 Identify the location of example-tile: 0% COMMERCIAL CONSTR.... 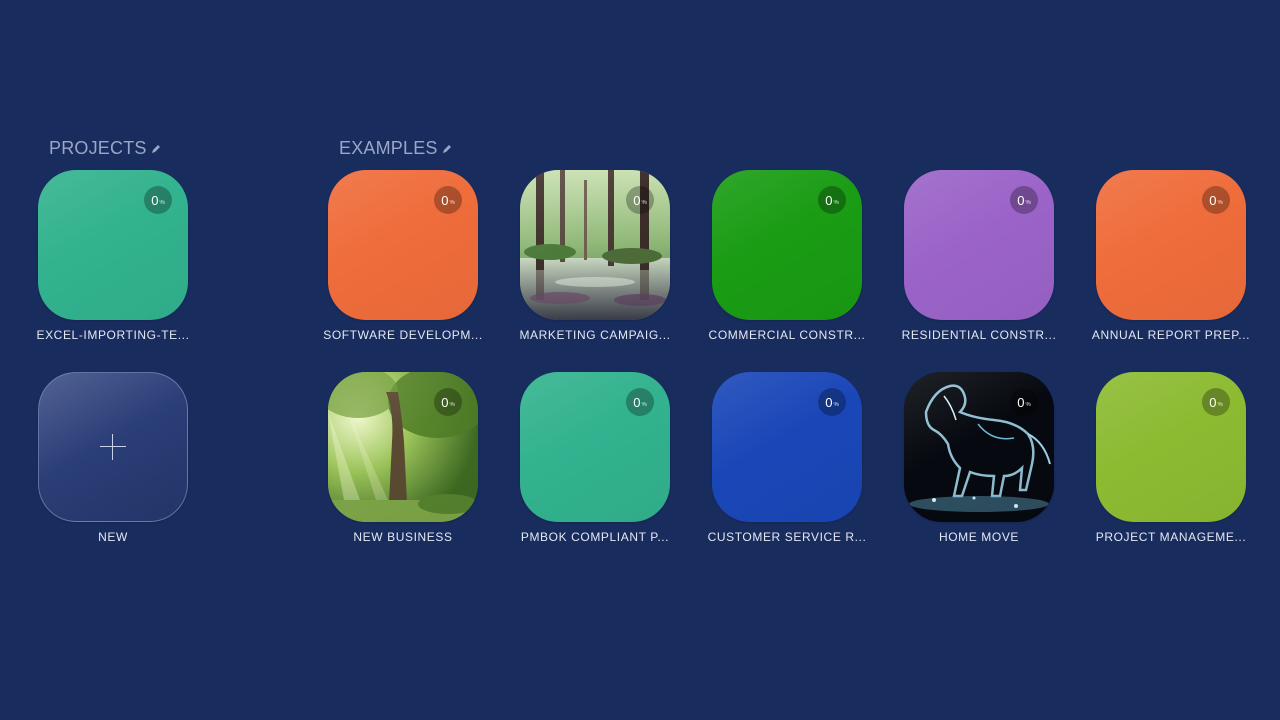
(787, 256).